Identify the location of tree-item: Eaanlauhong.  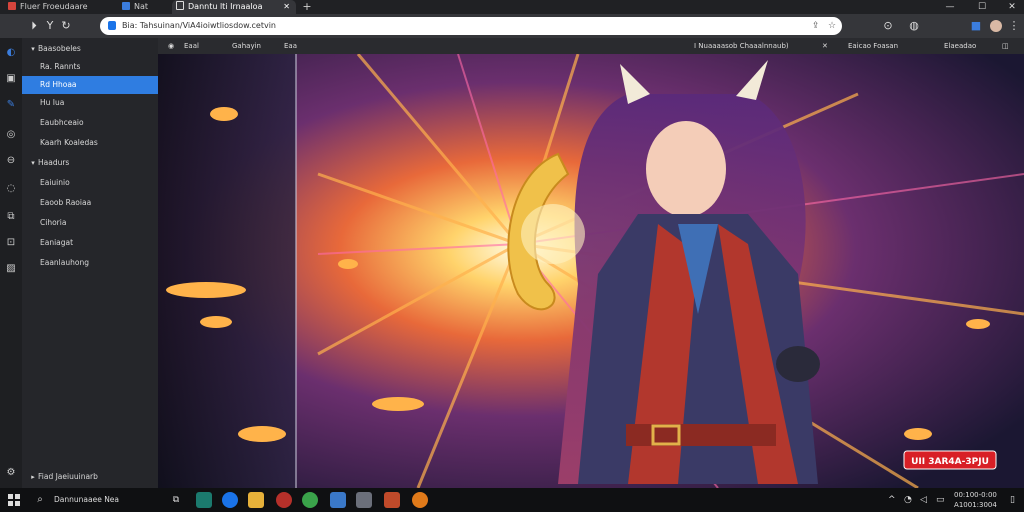
(90, 263).